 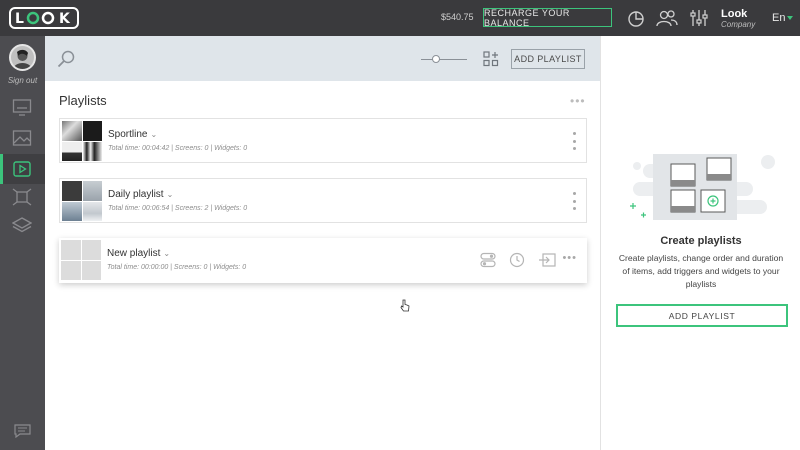 What do you see at coordinates (547, 18) in the screenshot?
I see `recharge-balance-button: RECHARGE YOUR BALANCE` at bounding box center [547, 18].